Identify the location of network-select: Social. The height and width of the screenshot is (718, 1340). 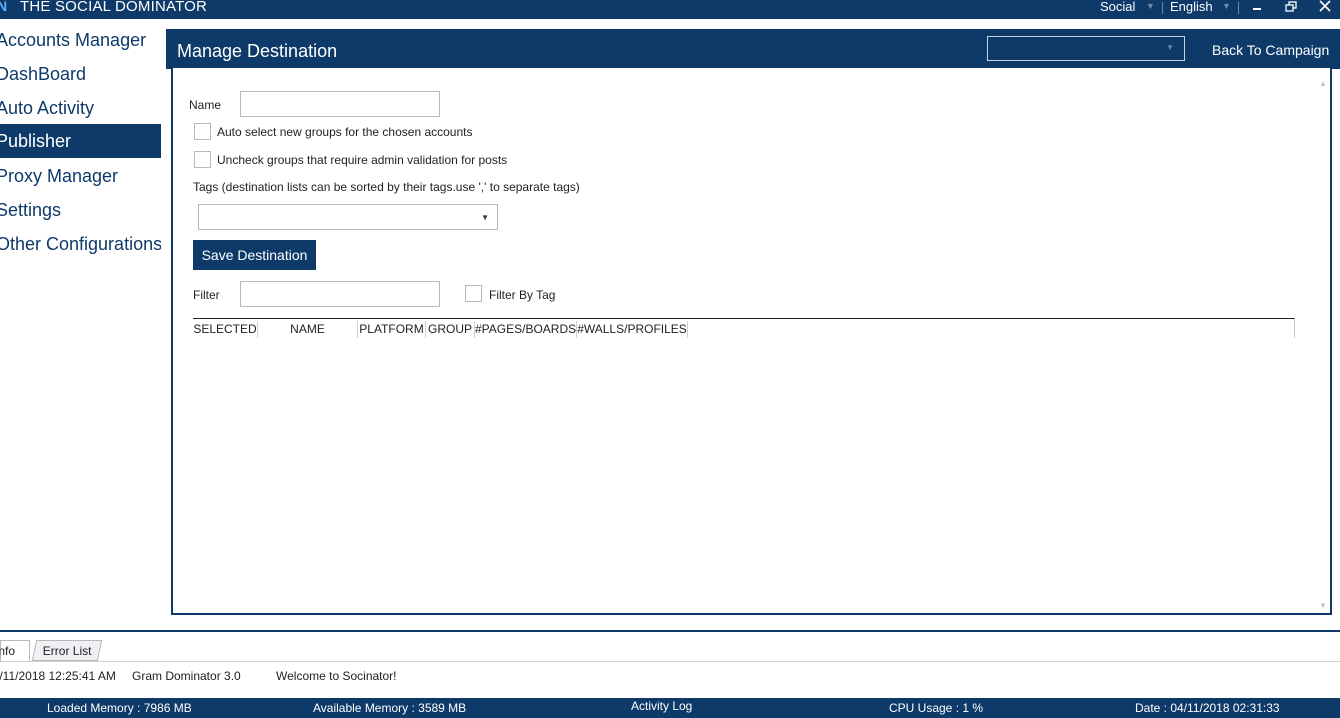
(1117, 7).